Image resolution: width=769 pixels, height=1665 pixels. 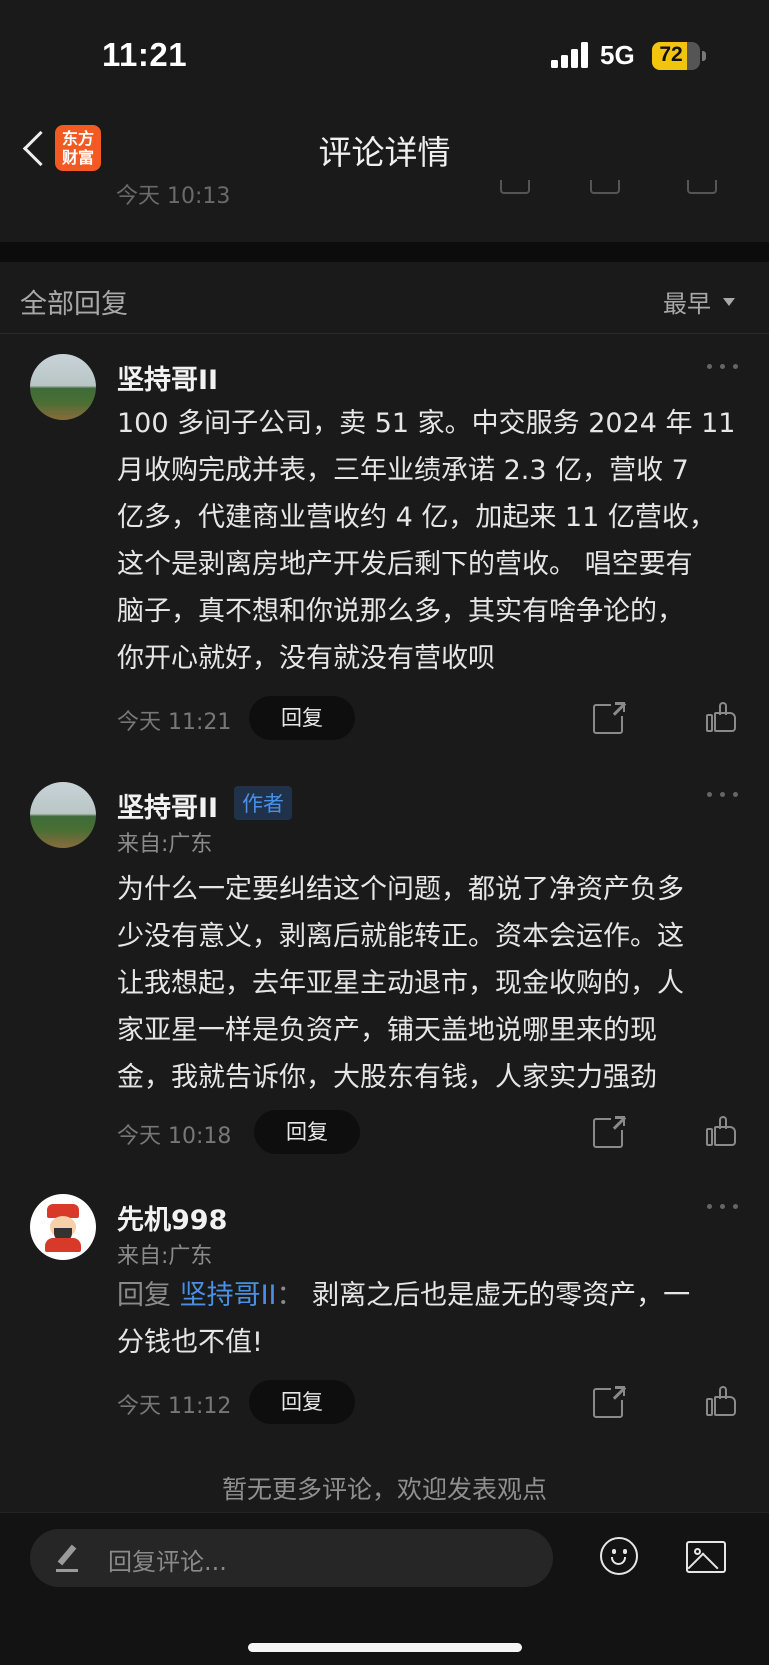 I want to click on battery-level: 72, so click(x=671, y=54).